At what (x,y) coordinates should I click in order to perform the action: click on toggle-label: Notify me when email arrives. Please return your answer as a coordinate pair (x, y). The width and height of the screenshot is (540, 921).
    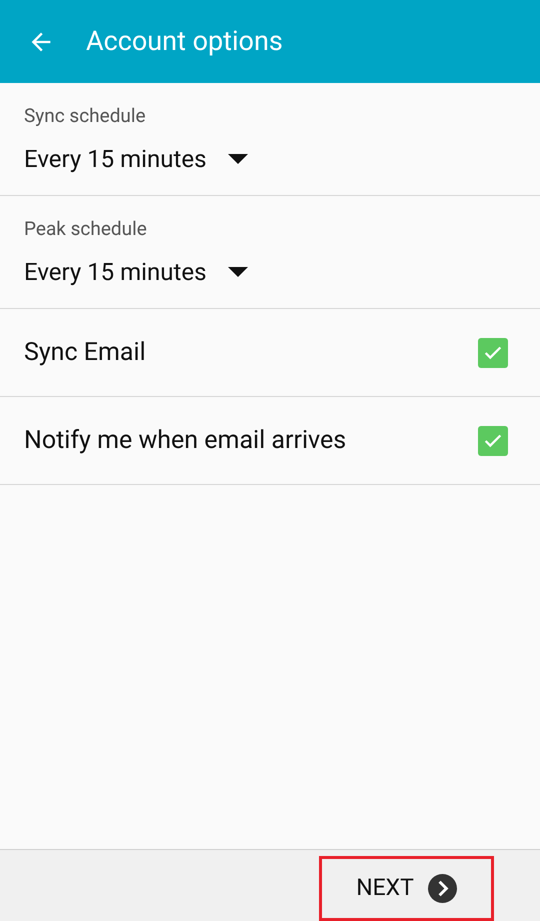
    Looking at the image, I should click on (185, 440).